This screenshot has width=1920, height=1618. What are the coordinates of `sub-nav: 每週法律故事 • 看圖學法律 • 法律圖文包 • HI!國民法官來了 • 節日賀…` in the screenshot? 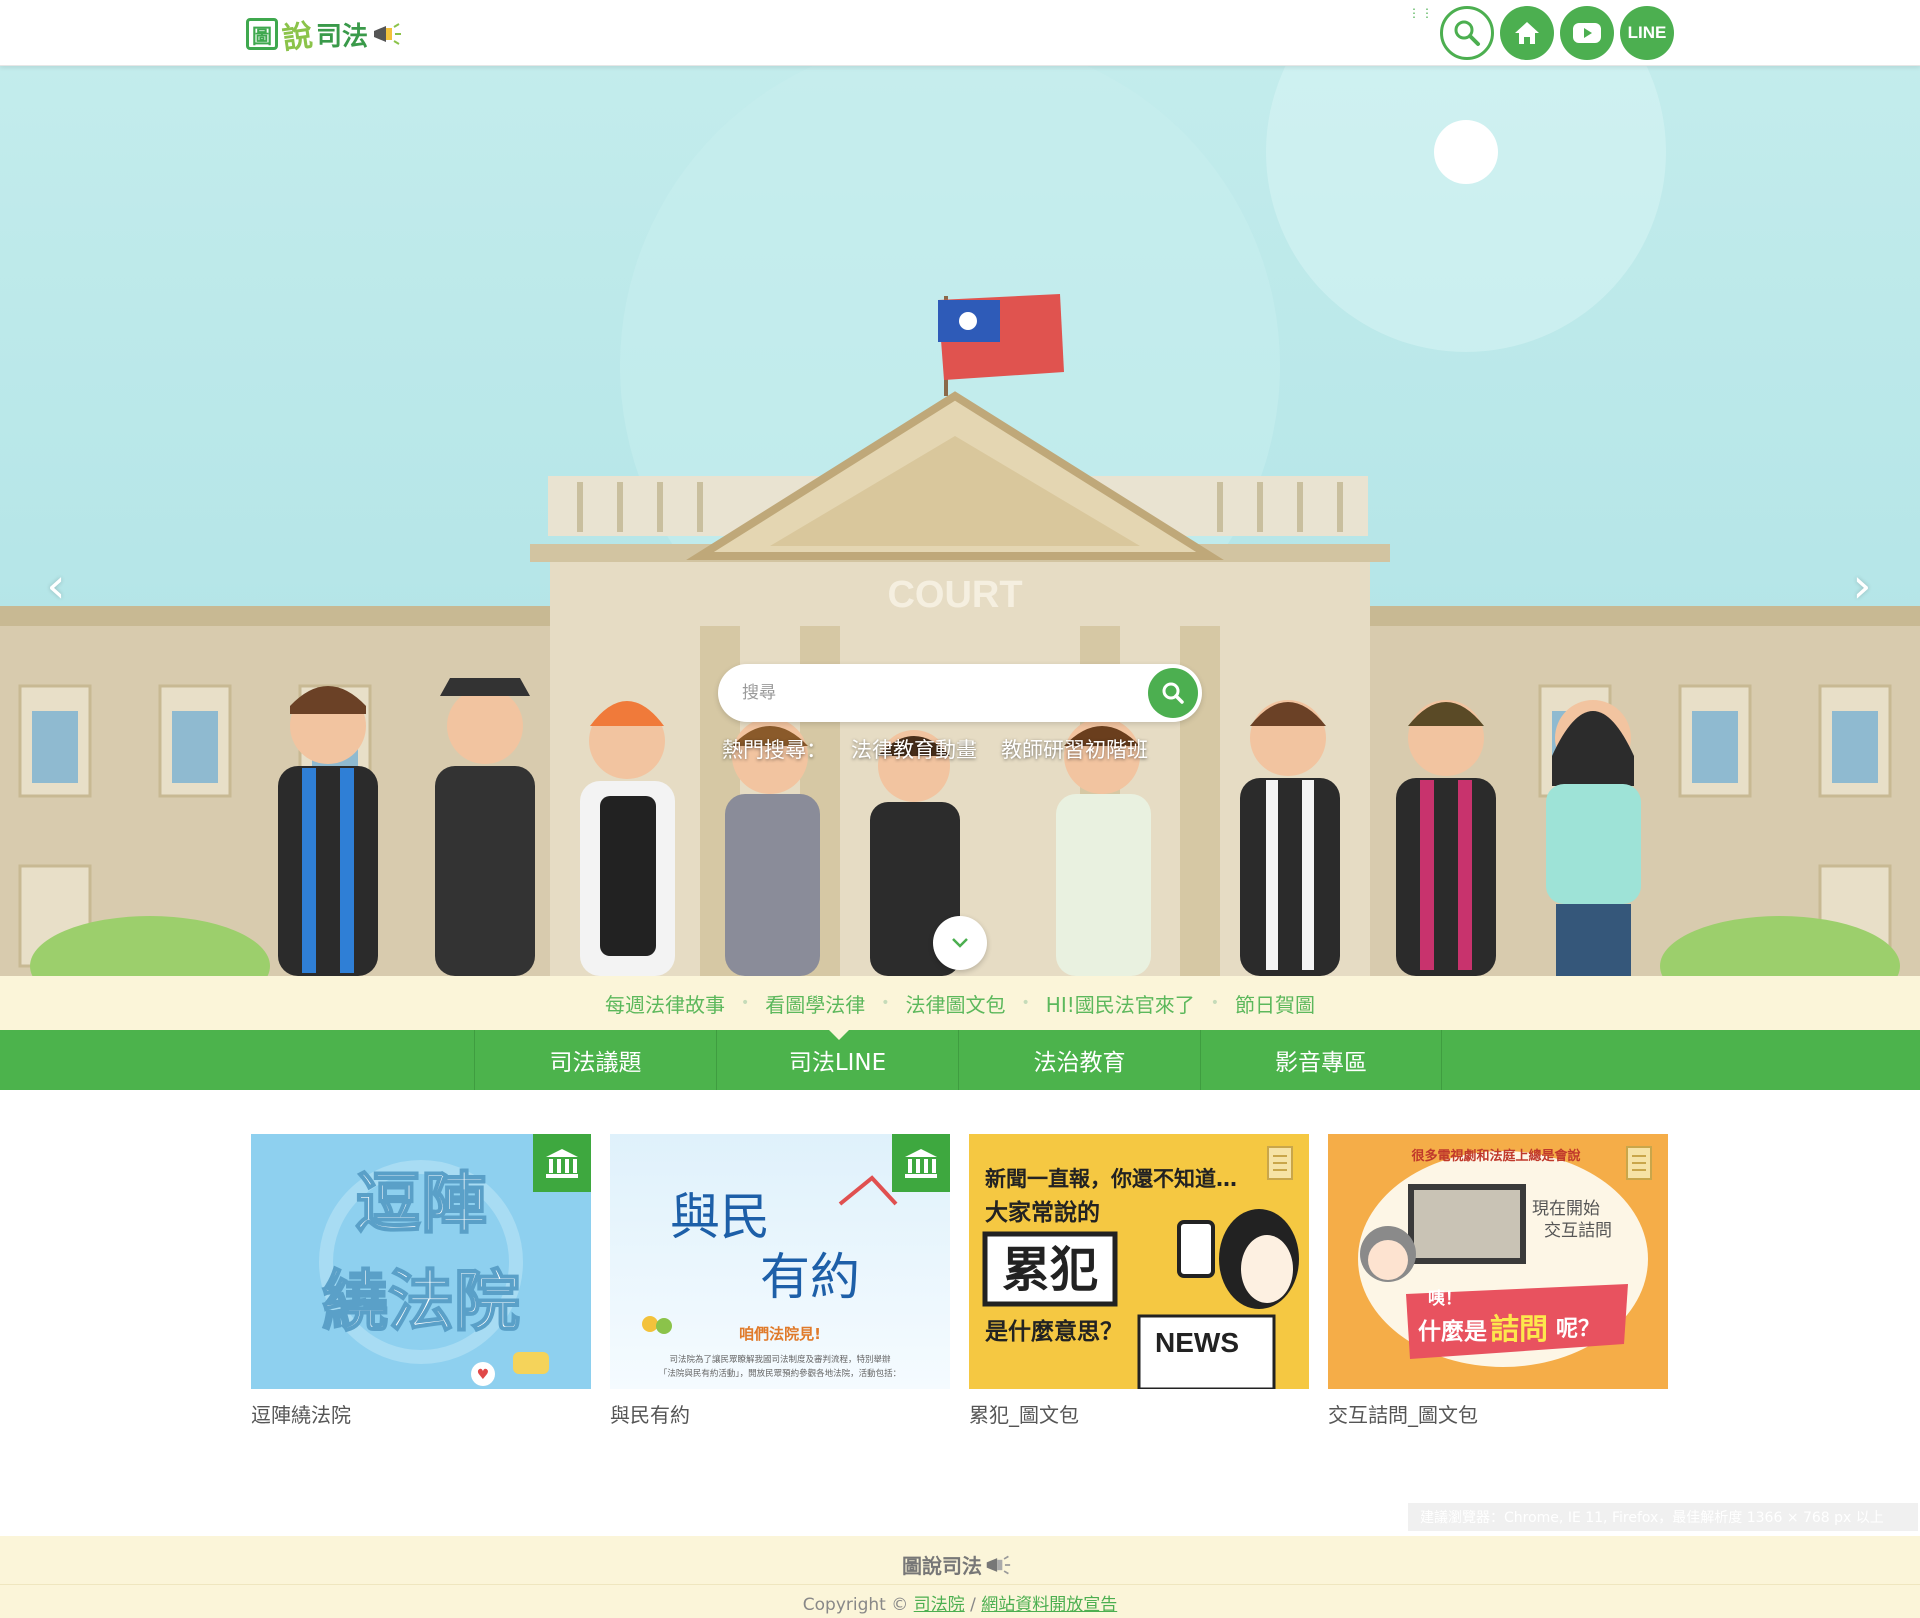 It's located at (960, 1003).